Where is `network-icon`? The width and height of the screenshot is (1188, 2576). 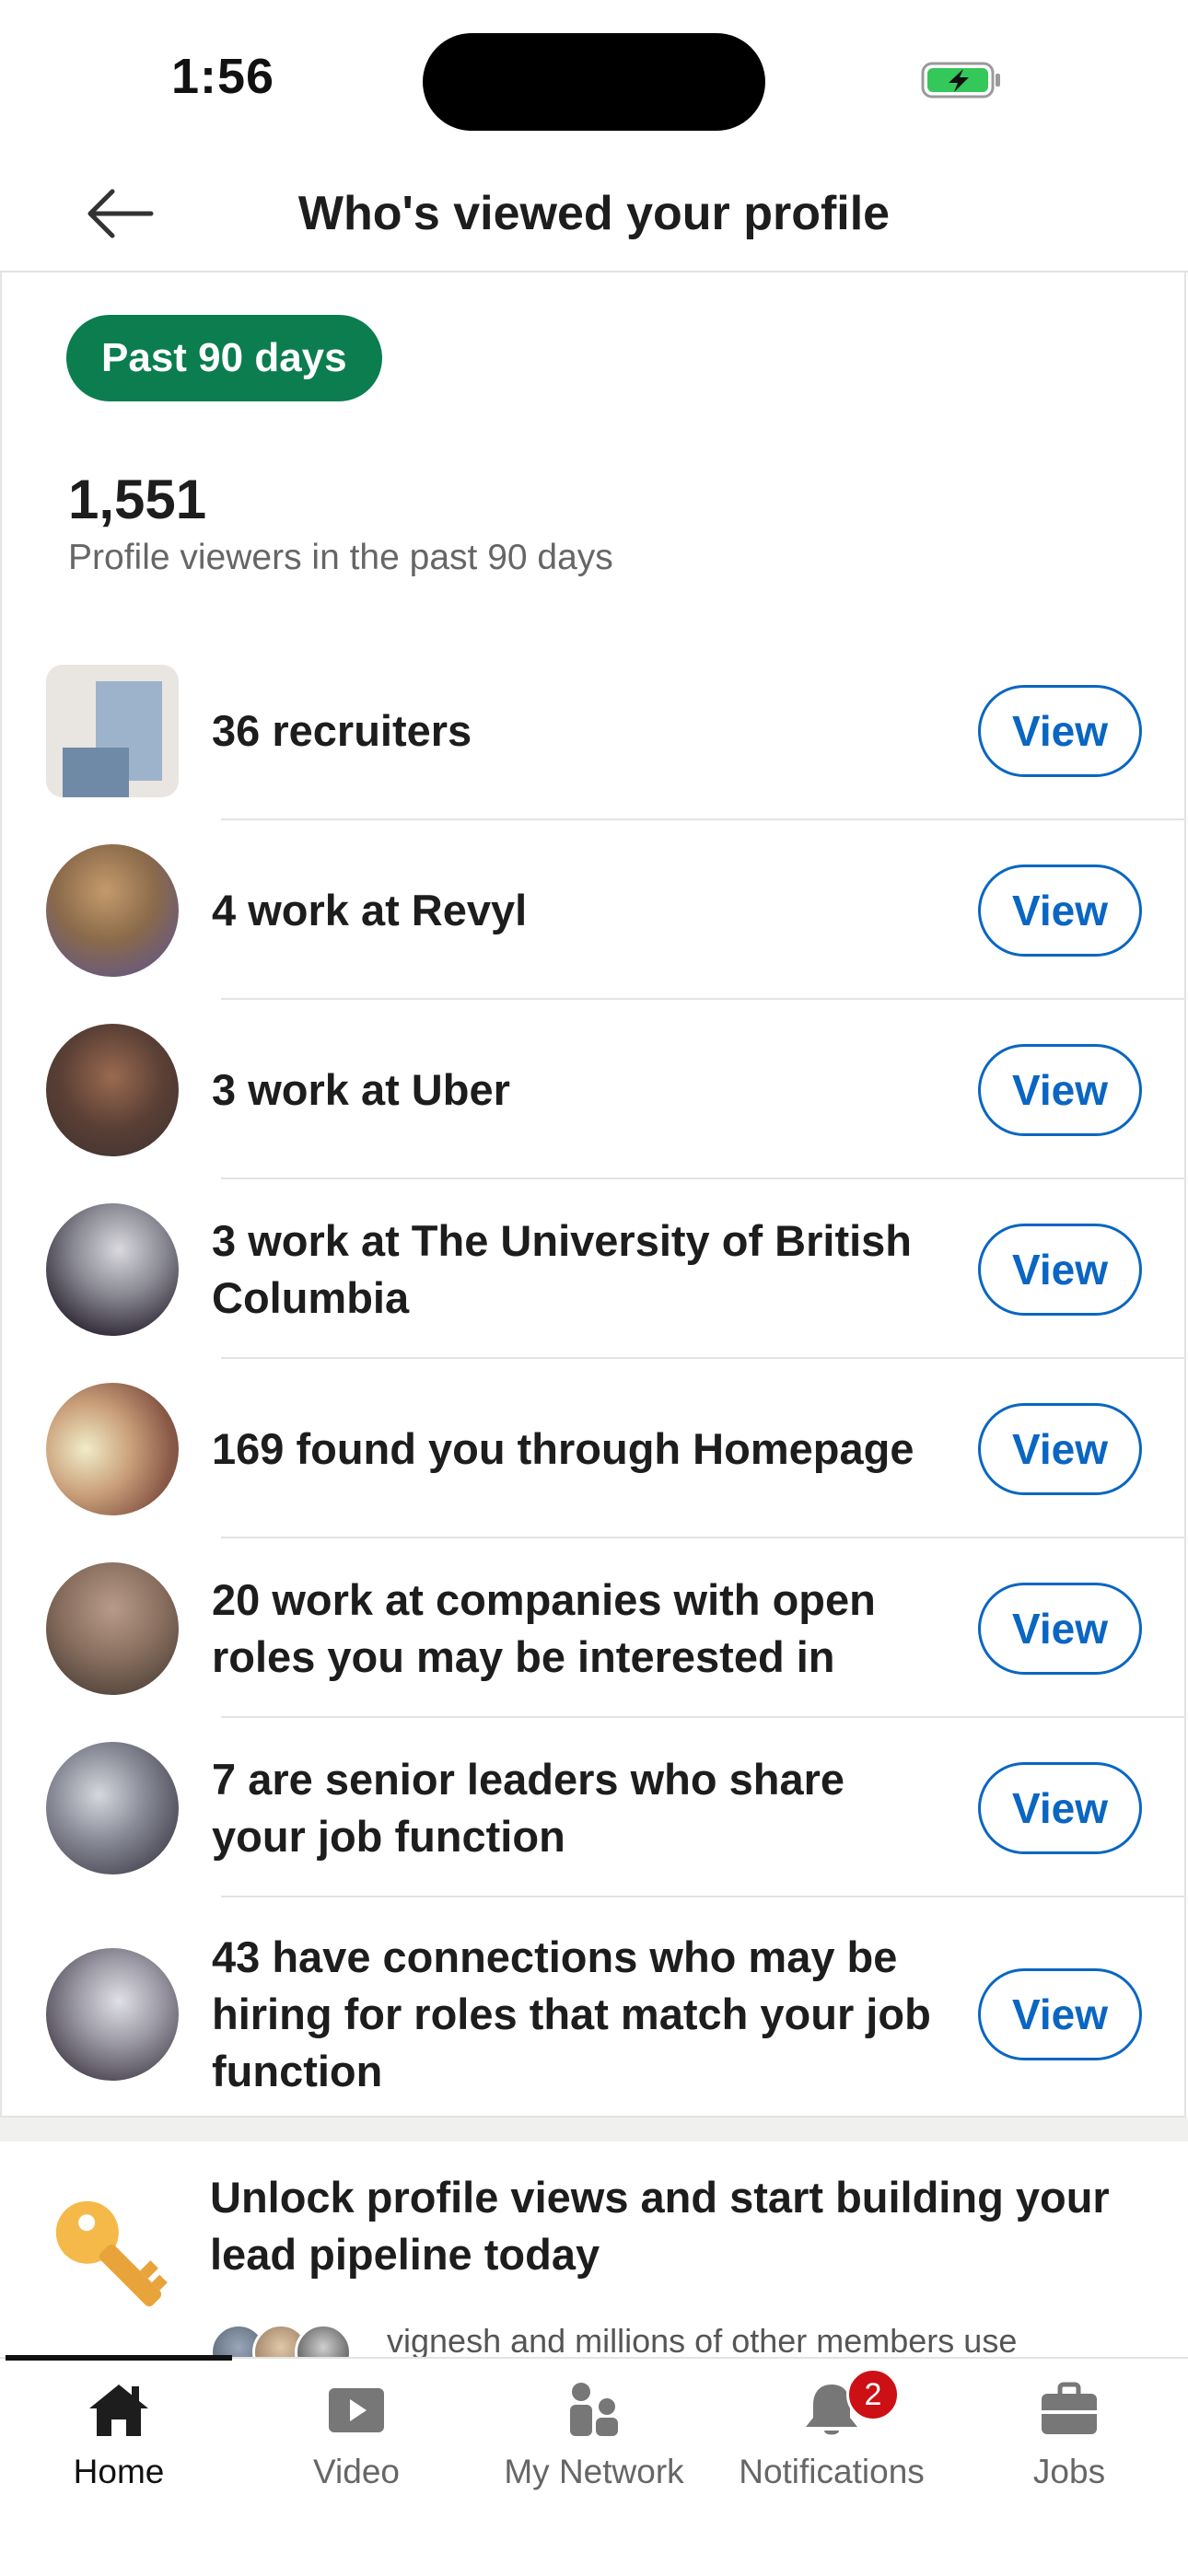
network-icon is located at coordinates (594, 2409).